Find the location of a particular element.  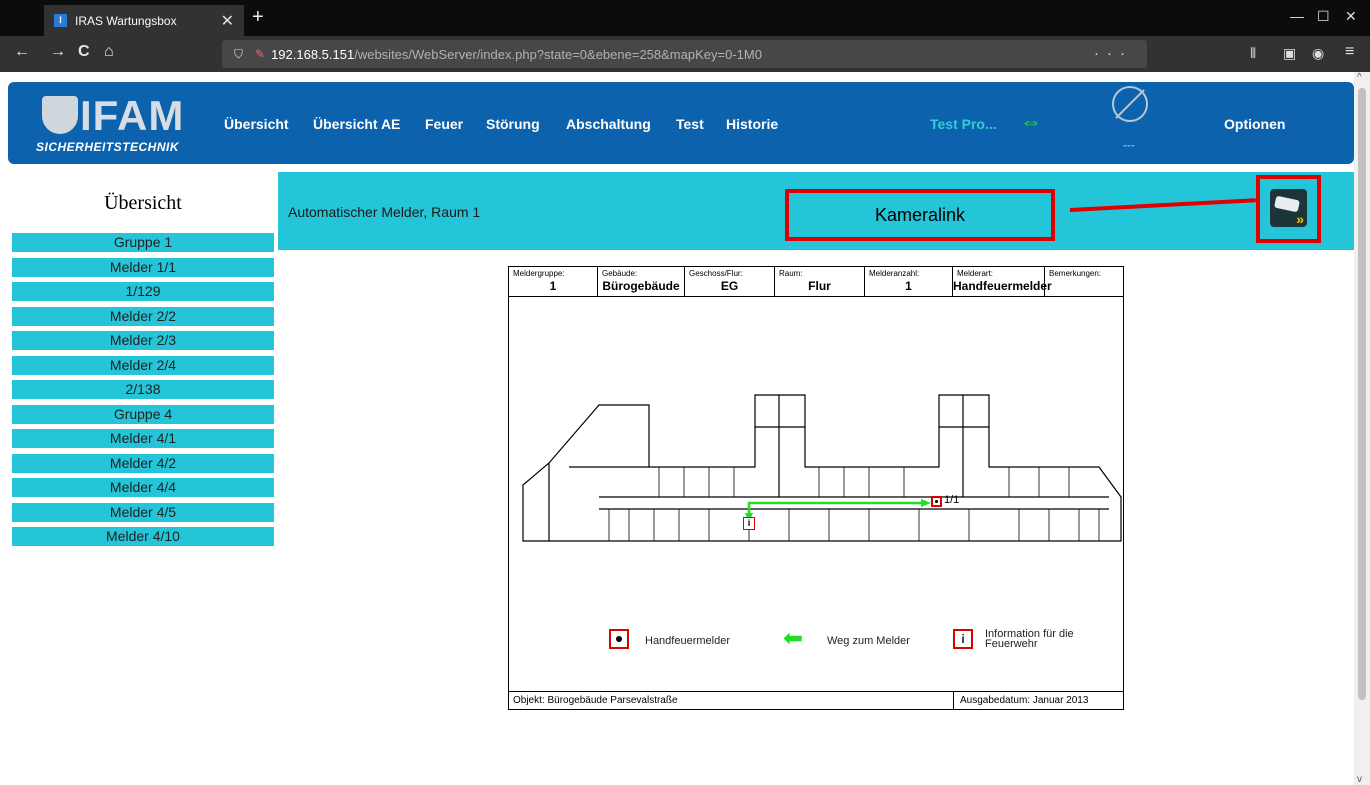

sidebar-icon: ▣ is located at coordinates (1289, 53).